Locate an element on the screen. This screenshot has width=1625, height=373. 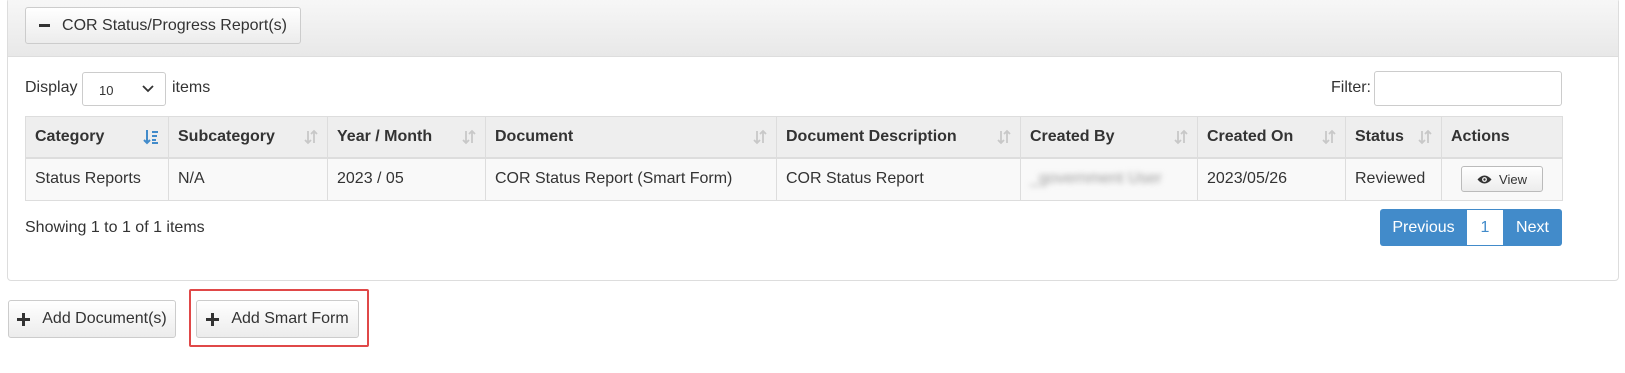
view-button-label: View is located at coordinates (1513, 179).